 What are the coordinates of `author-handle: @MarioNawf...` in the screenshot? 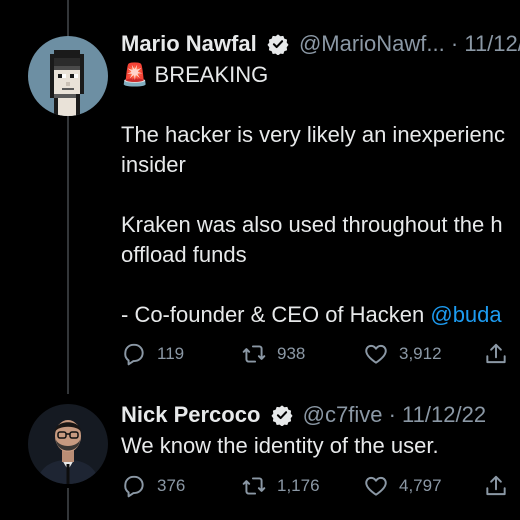 It's located at (372, 43).